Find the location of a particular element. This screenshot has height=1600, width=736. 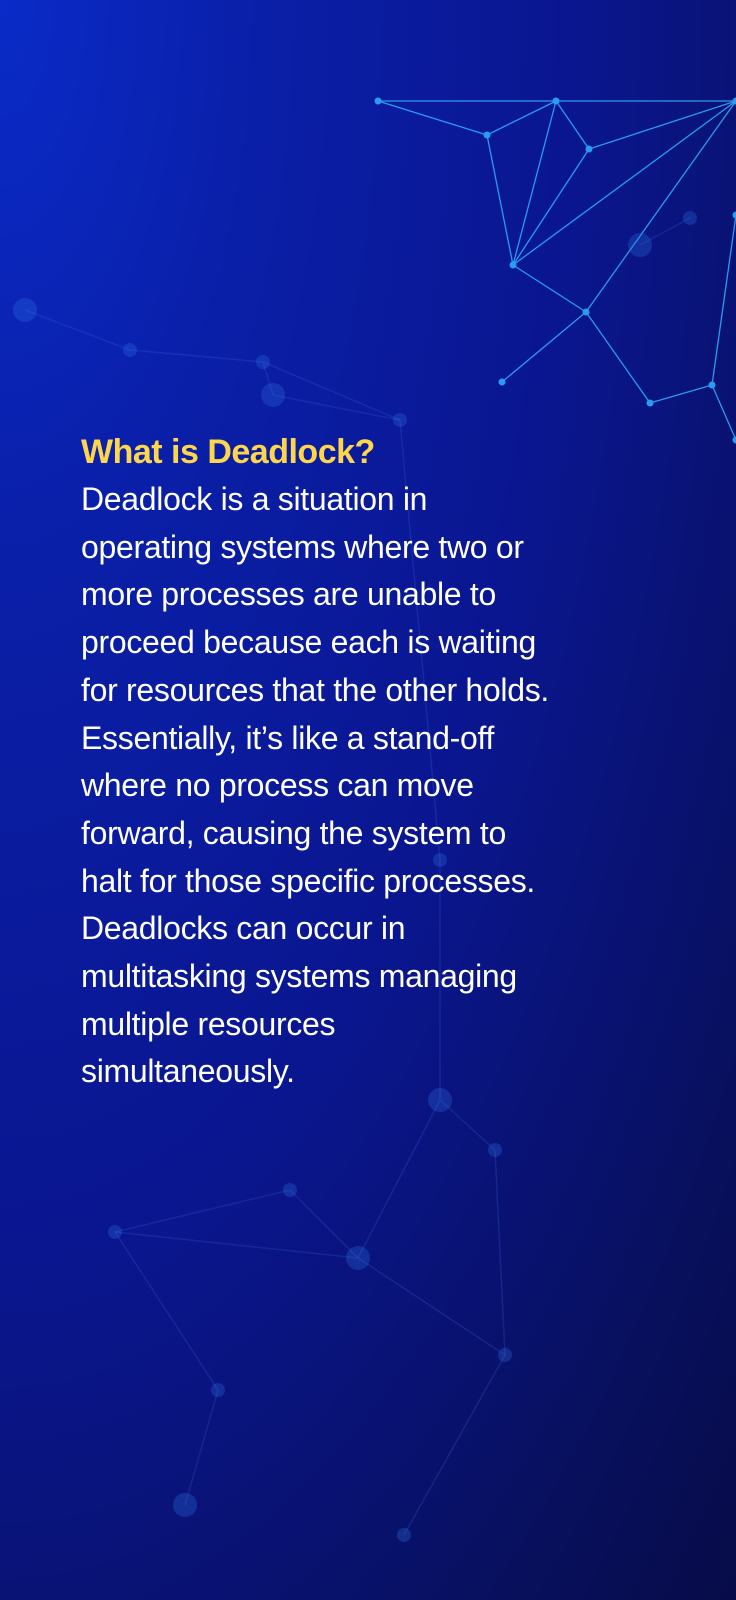

body-line: operating systems where two or is located at coordinates (302, 546).